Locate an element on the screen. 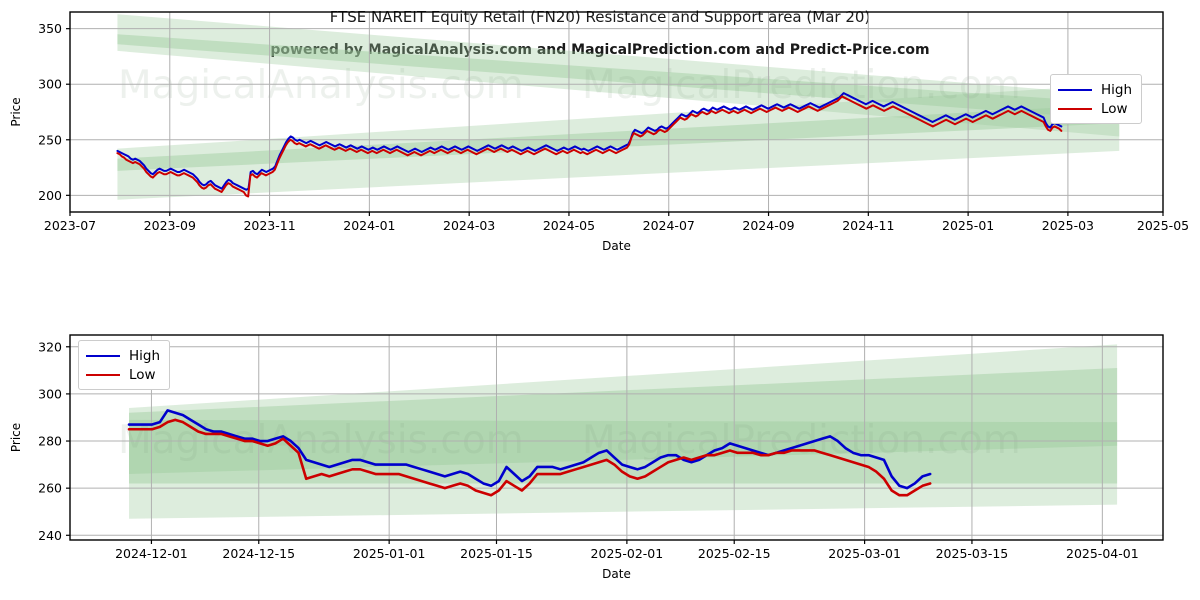 The height and width of the screenshot is (600, 1200). y-tick-label: 350 is located at coordinates (50, 28).